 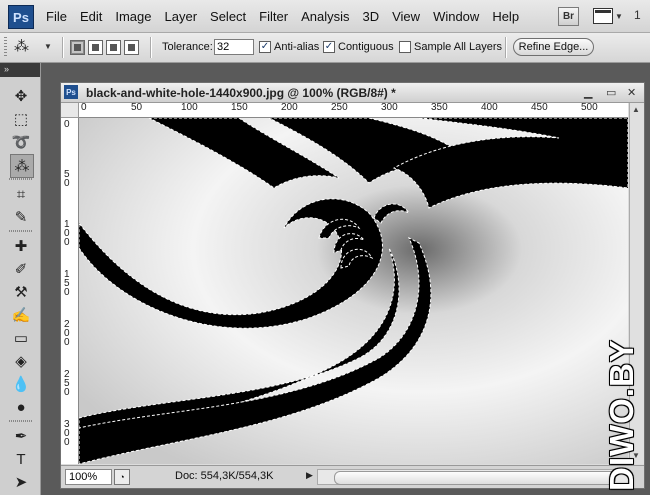 What do you see at coordinates (21, 46) in the screenshot?
I see `tool-preset-magic-wand-icon: ⁂` at bounding box center [21, 46].